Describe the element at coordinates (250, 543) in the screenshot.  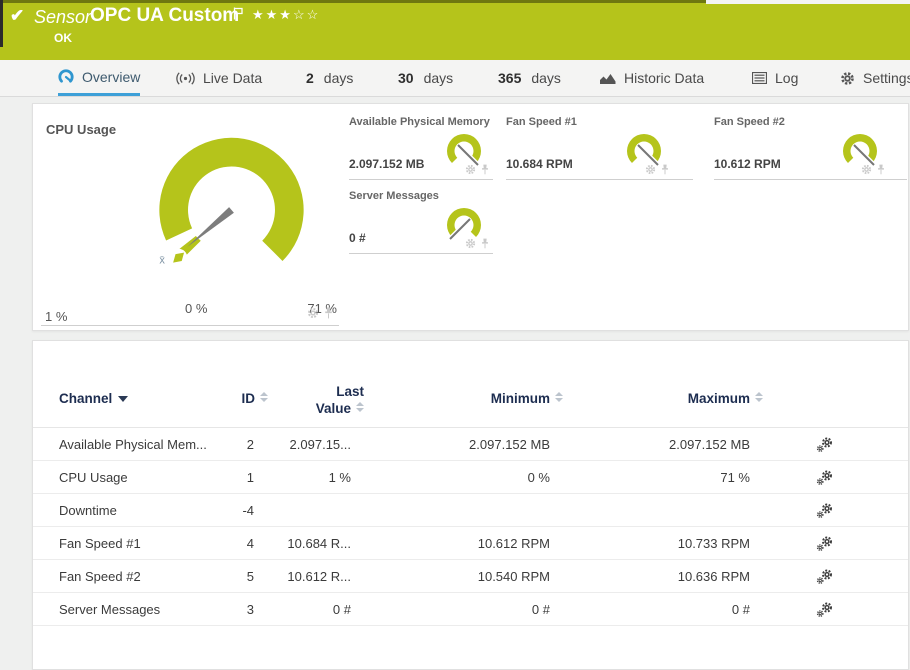
I see `channel-id-cell: 4` at that location.